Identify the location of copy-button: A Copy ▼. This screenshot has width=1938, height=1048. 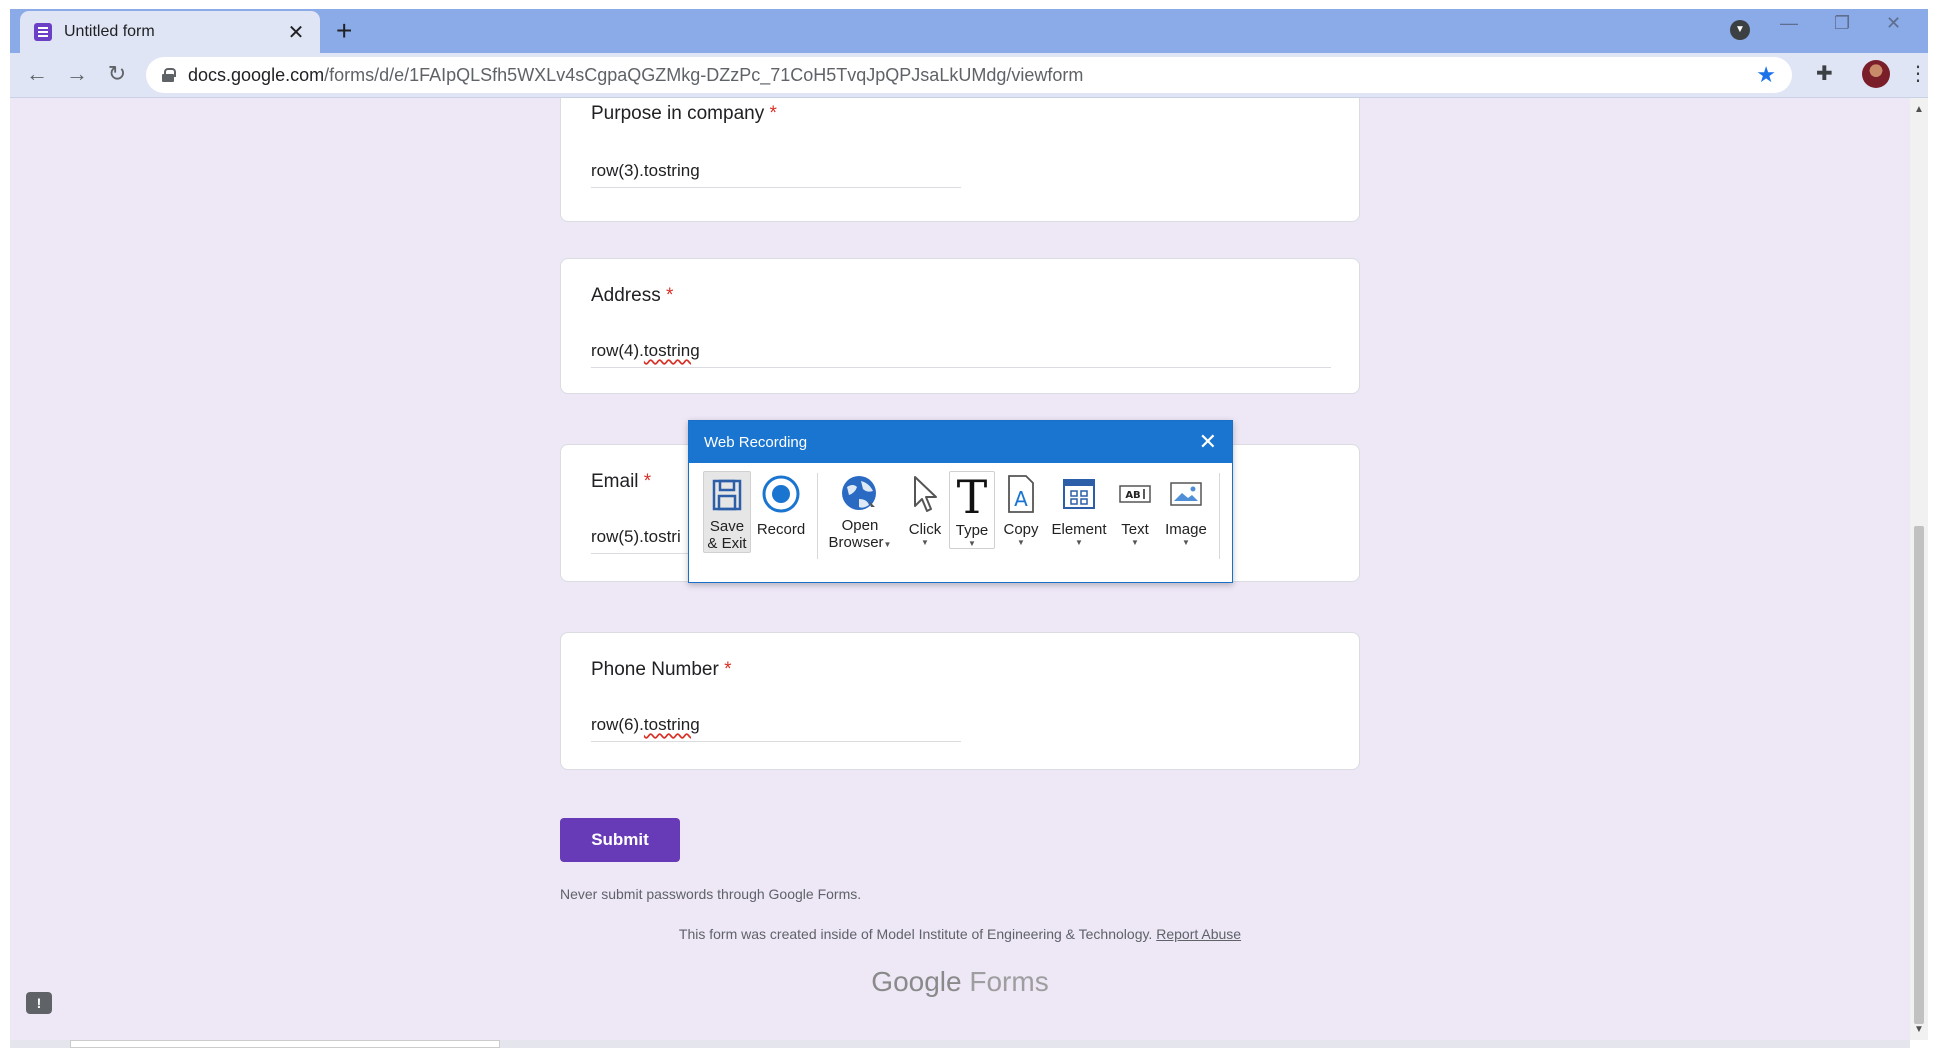
(1021, 509).